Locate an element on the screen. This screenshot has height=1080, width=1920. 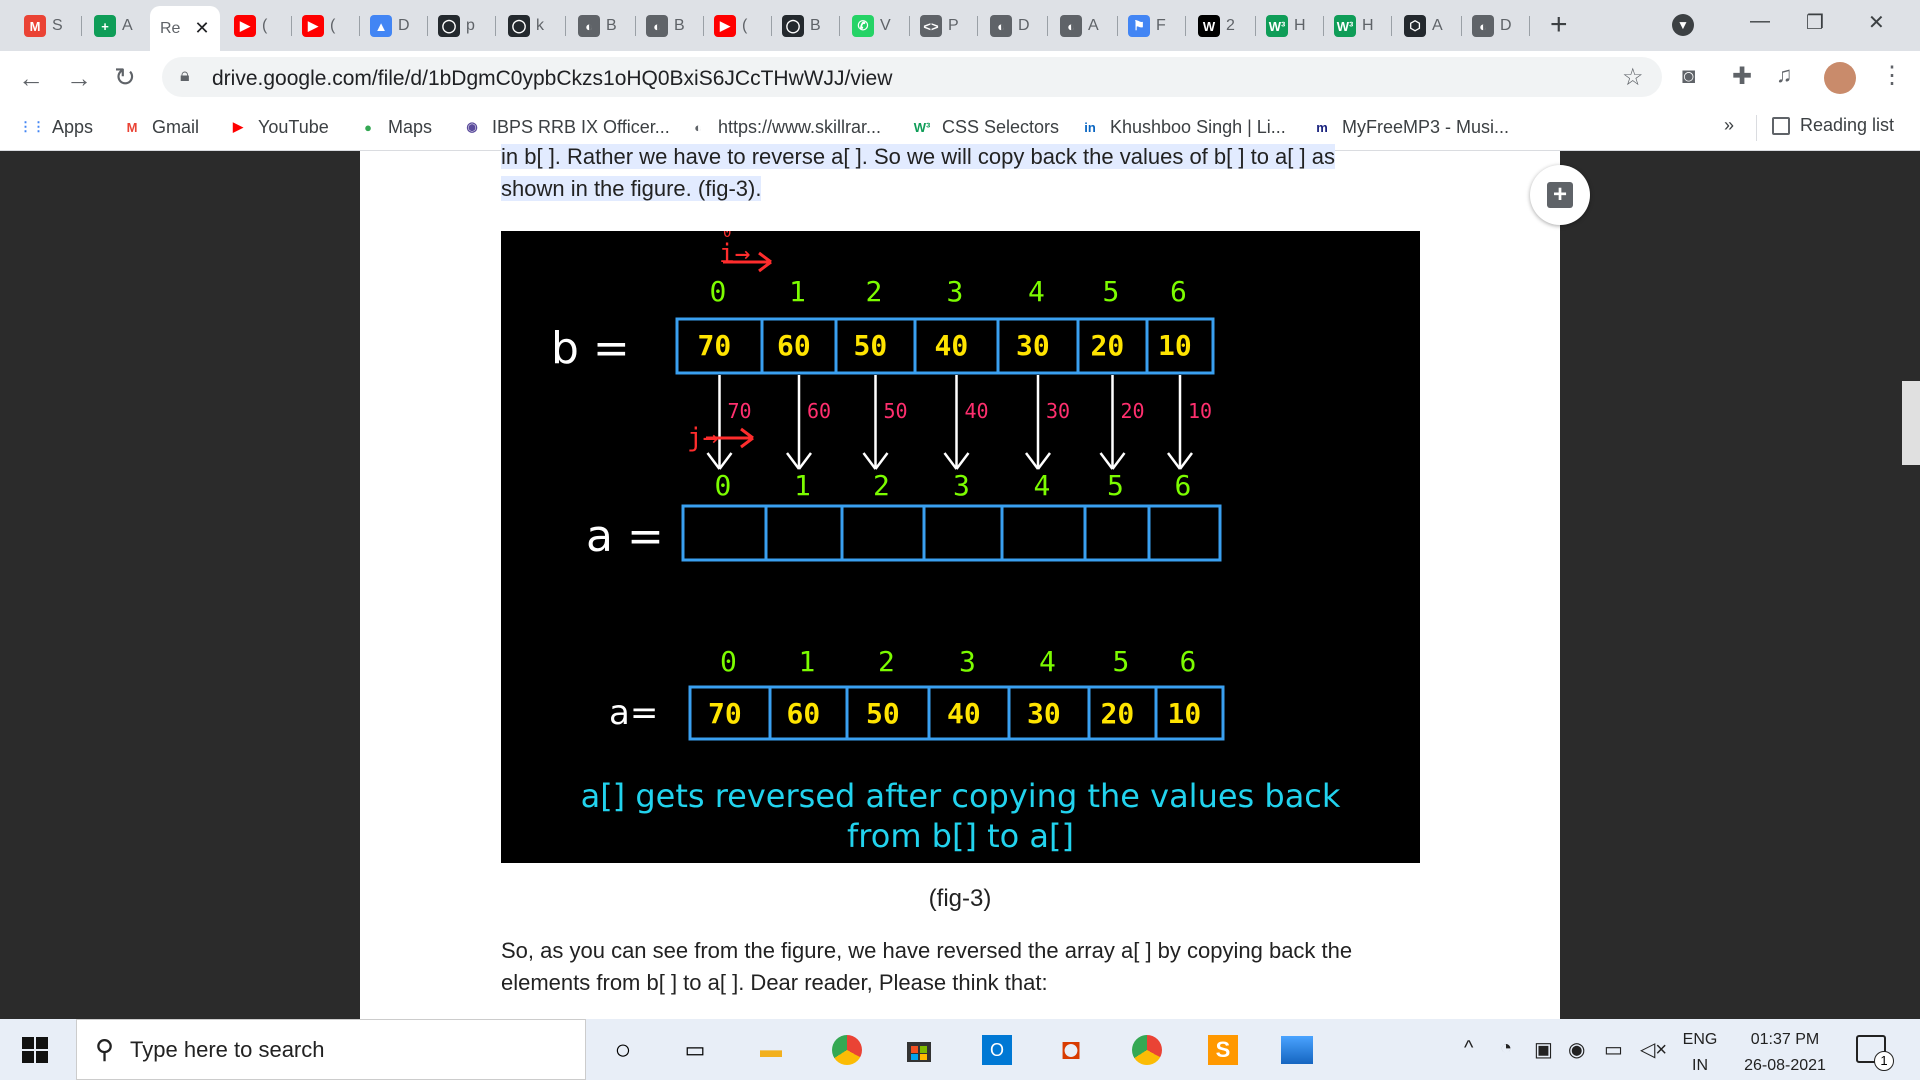
reading-list-icon is located at coordinates (1781, 125).